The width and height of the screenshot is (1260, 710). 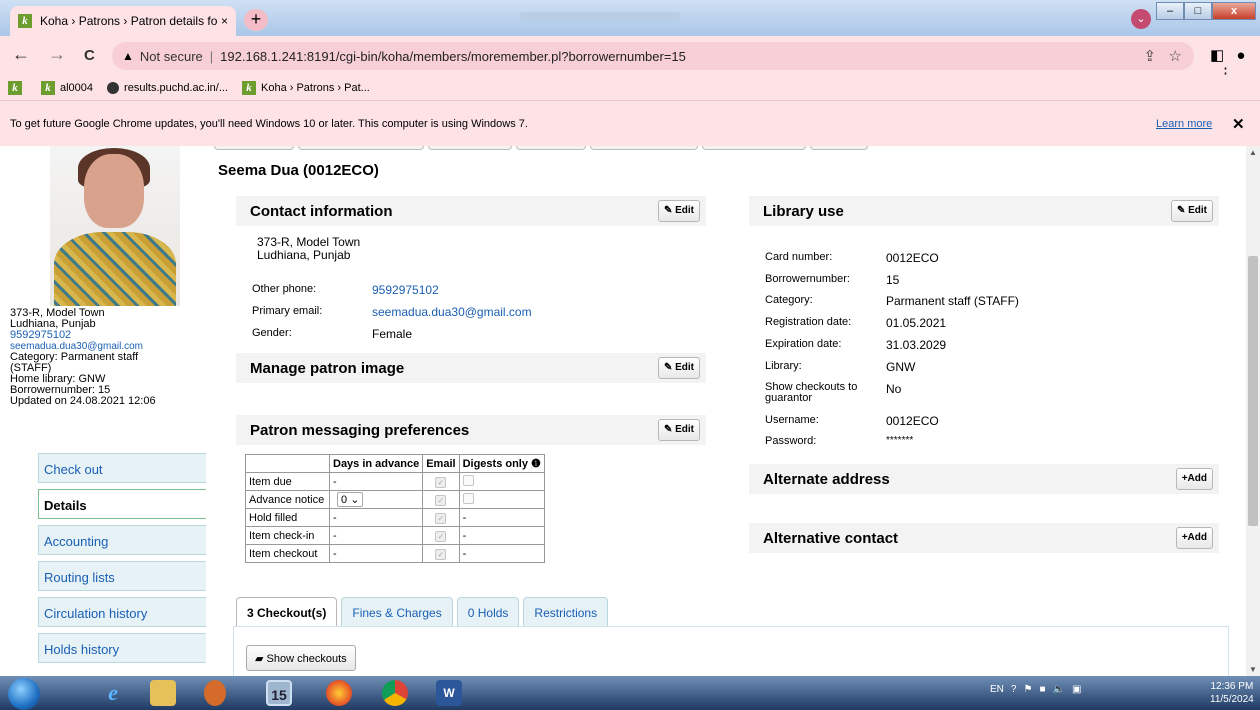 What do you see at coordinates (536, 464) in the screenshot?
I see `info-icon: ❶` at bounding box center [536, 464].